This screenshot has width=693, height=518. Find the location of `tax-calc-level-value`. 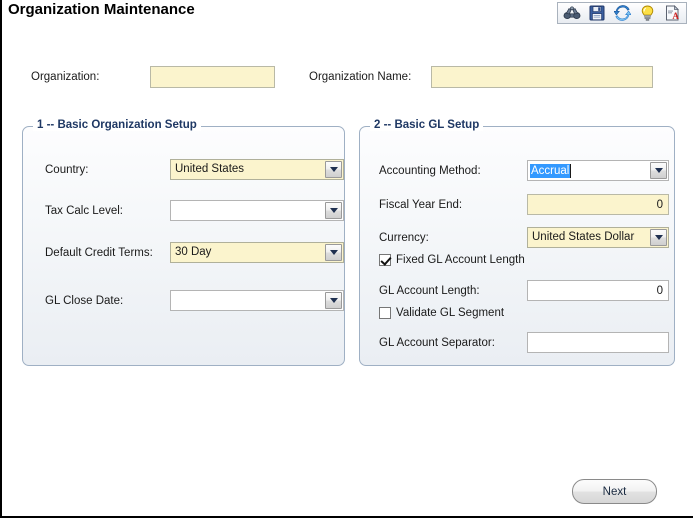

tax-calc-level-value is located at coordinates (248, 210).